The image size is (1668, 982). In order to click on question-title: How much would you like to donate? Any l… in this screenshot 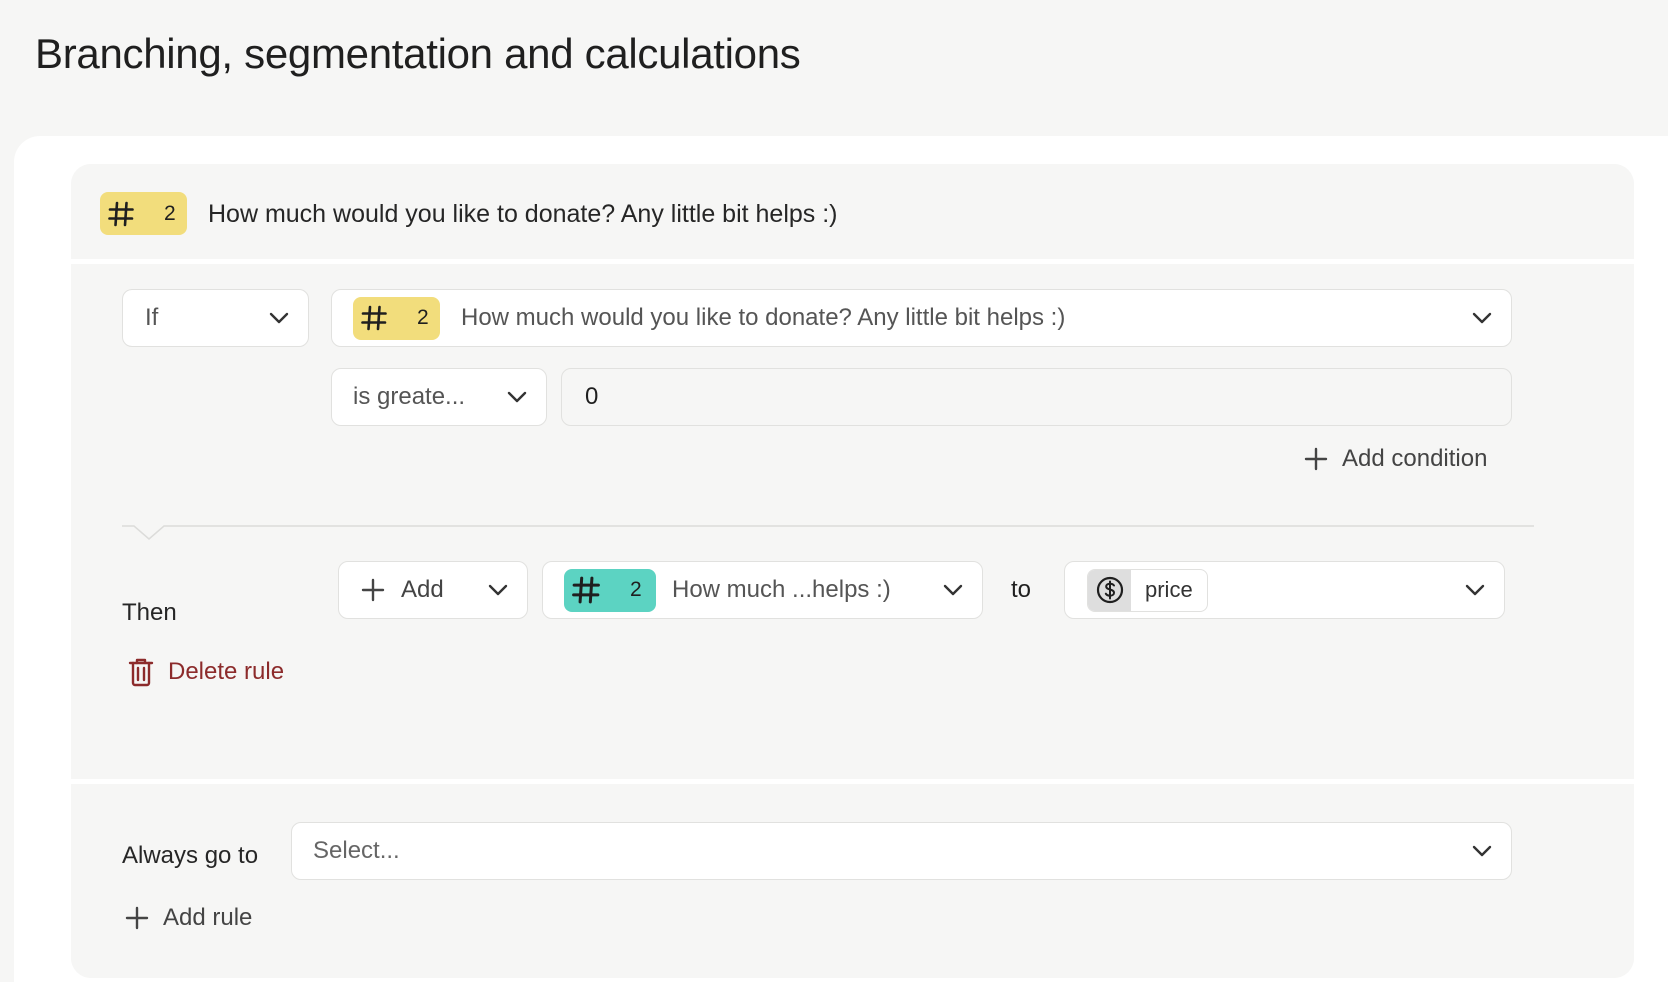, I will do `click(523, 214)`.